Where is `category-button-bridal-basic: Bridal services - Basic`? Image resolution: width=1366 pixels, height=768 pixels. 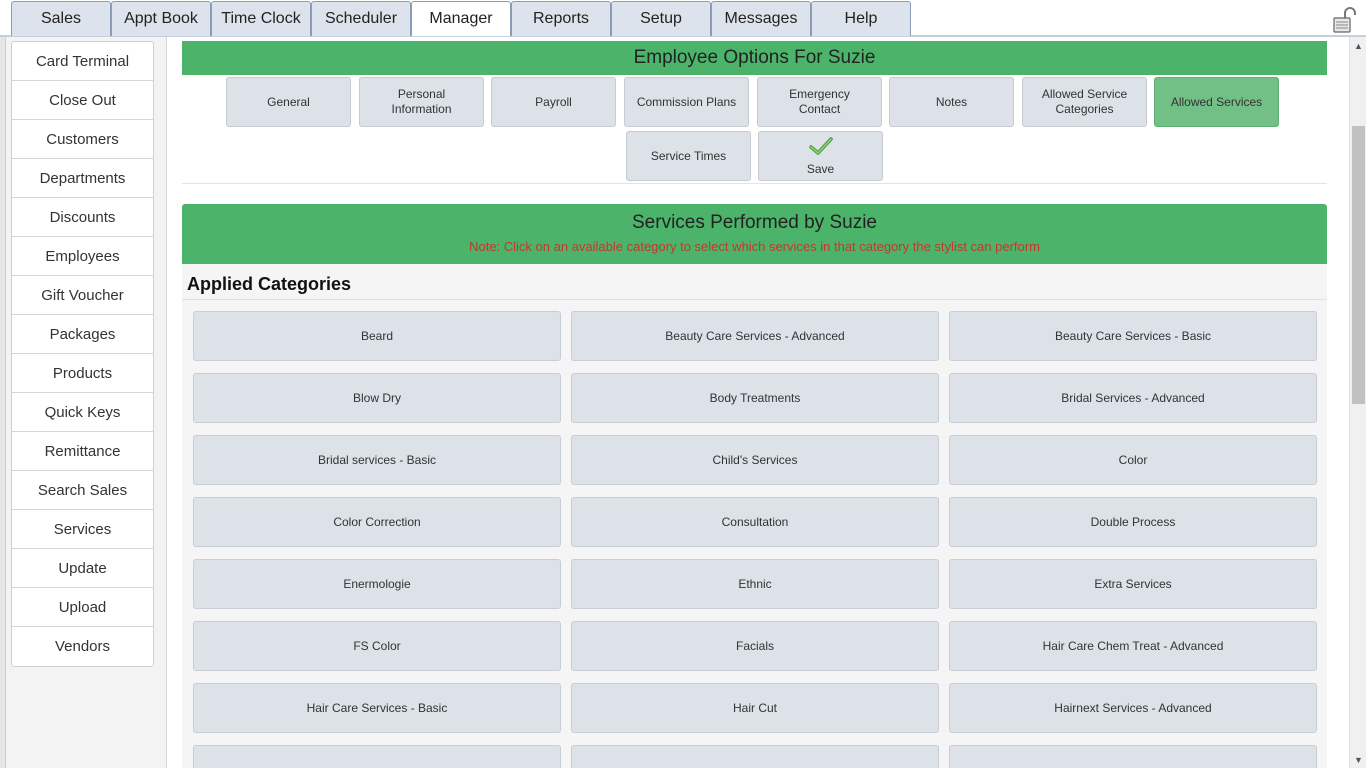
category-button-bridal-basic: Bridal services - Basic is located at coordinates (377, 460).